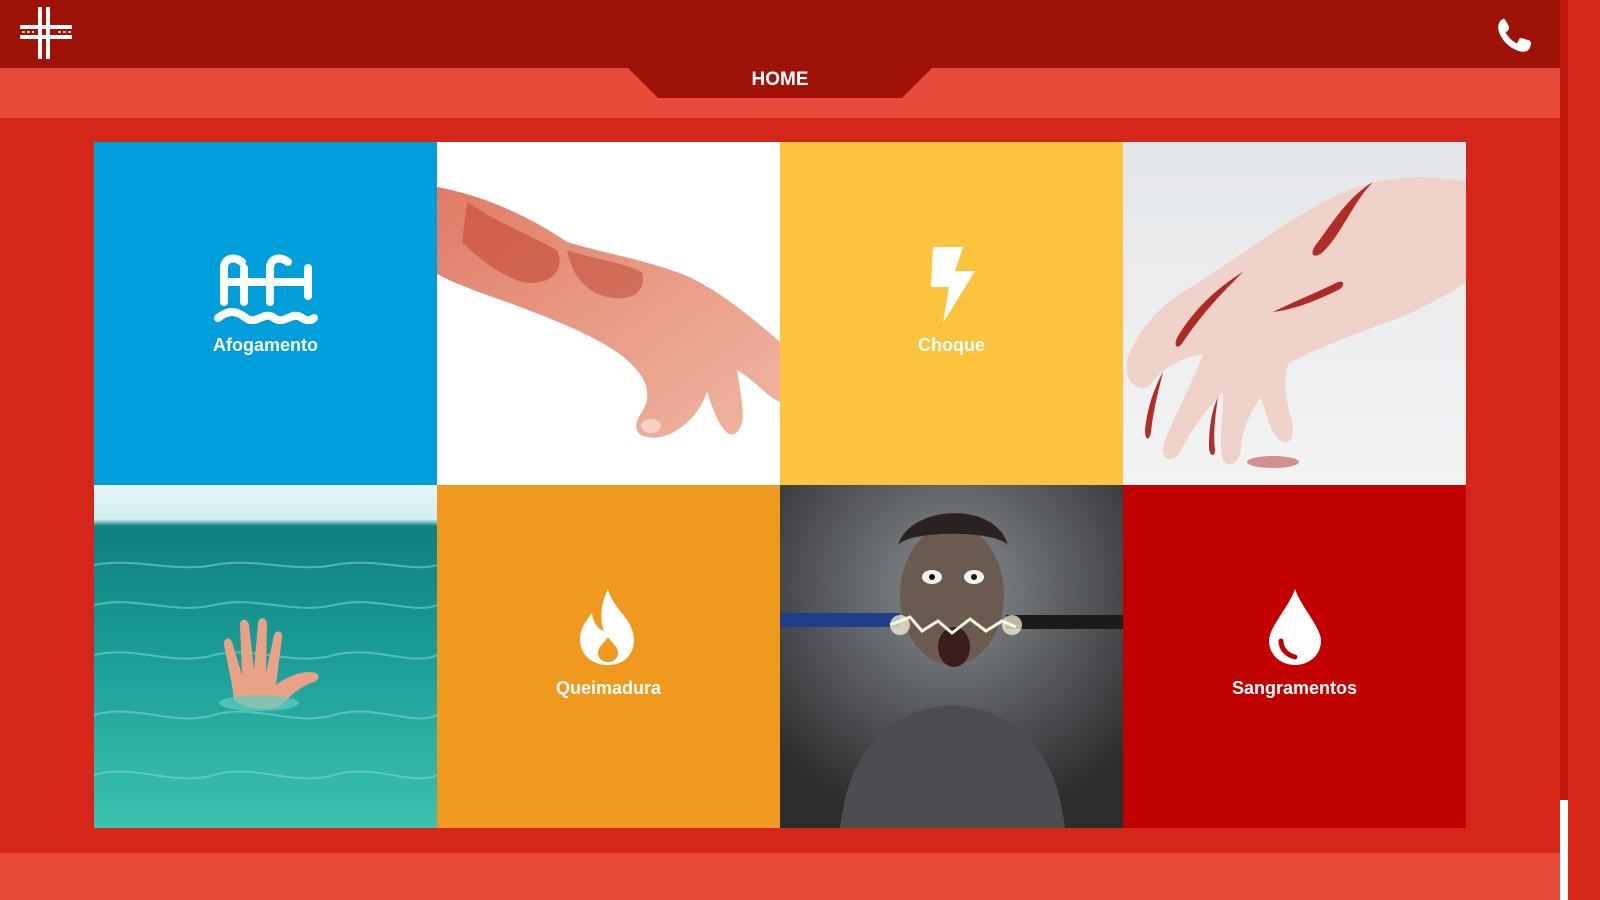 This screenshot has width=1600, height=900. I want to click on tile-photo-burned-hand, so click(608, 313).